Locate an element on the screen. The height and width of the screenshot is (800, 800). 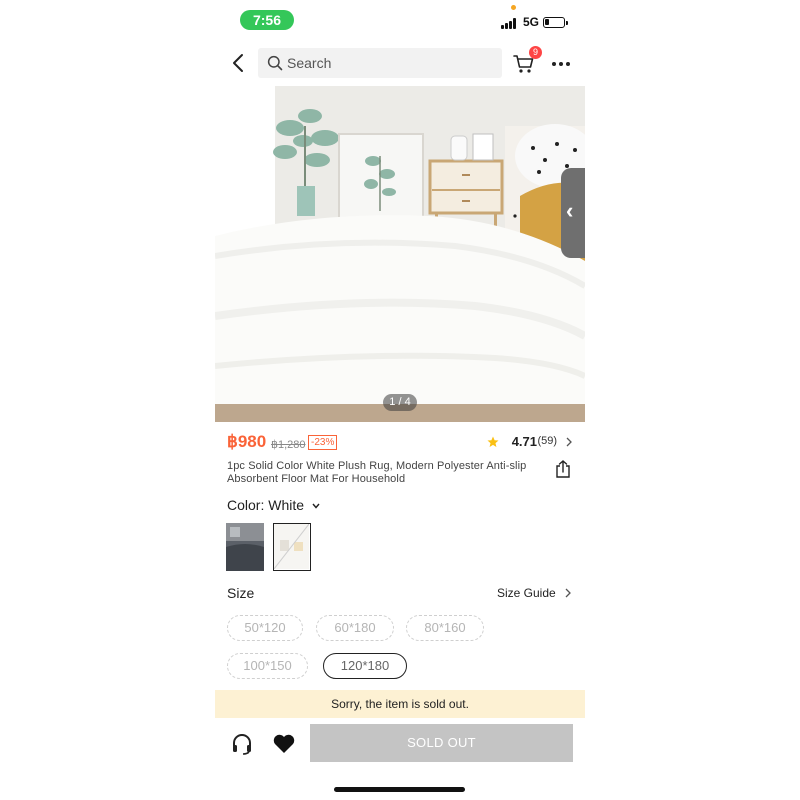
chevron-down-icon is located at coordinates (316, 506).